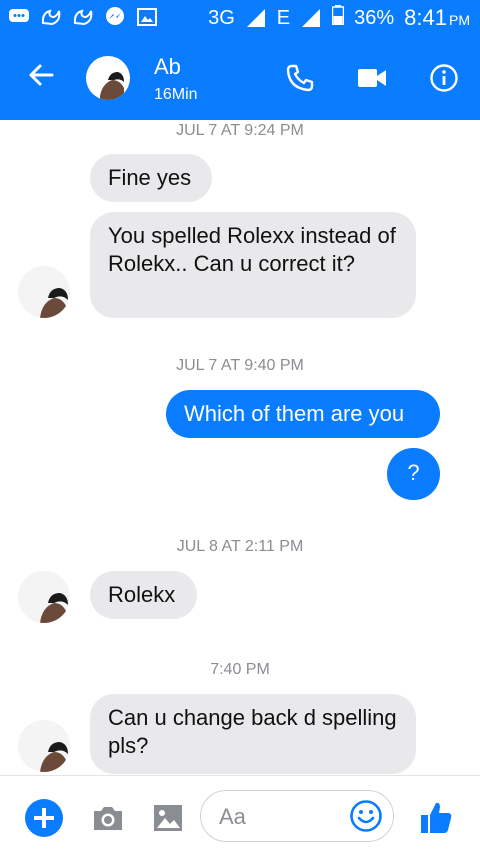 The width and height of the screenshot is (480, 855). What do you see at coordinates (240, 365) in the screenshot?
I see `timestamp: JUL 7 AT 9:40 PM` at bounding box center [240, 365].